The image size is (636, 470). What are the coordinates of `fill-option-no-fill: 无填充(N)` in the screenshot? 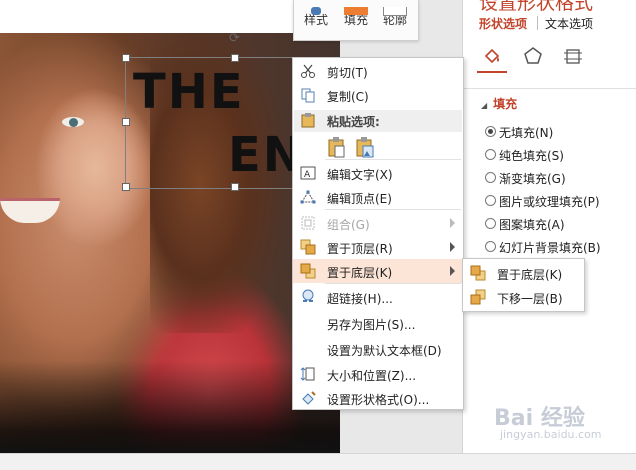 It's located at (519, 132).